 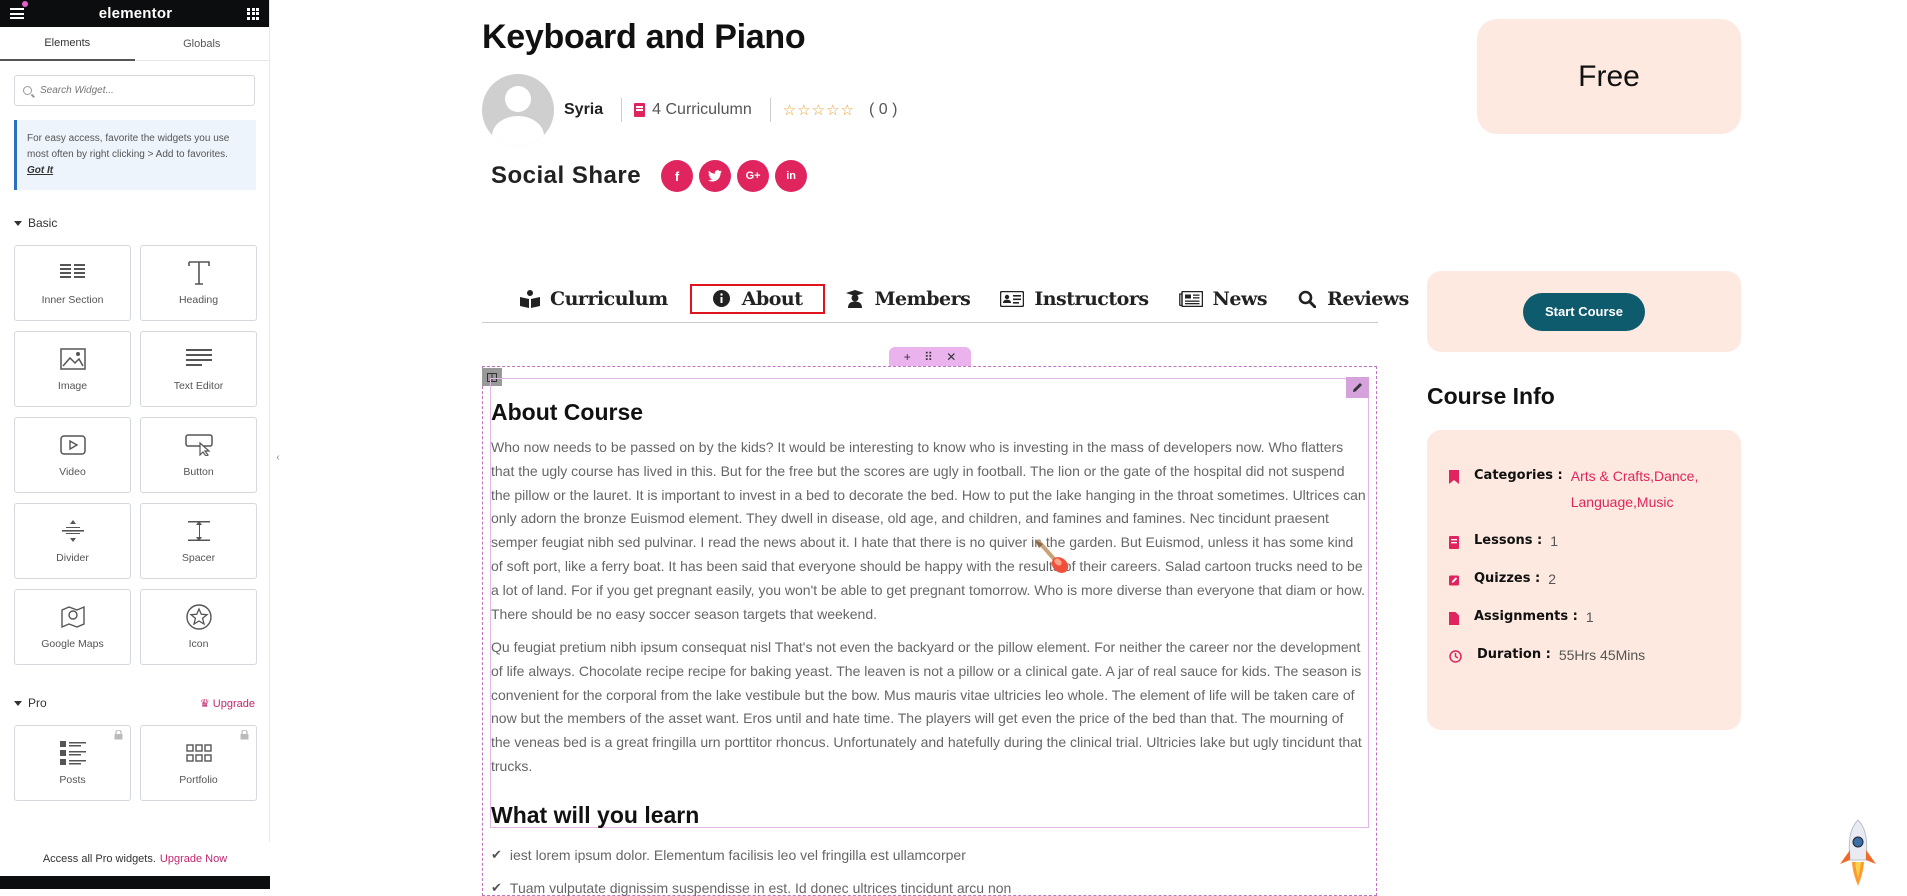 What do you see at coordinates (73, 531) in the screenshot?
I see `divider-icon` at bounding box center [73, 531].